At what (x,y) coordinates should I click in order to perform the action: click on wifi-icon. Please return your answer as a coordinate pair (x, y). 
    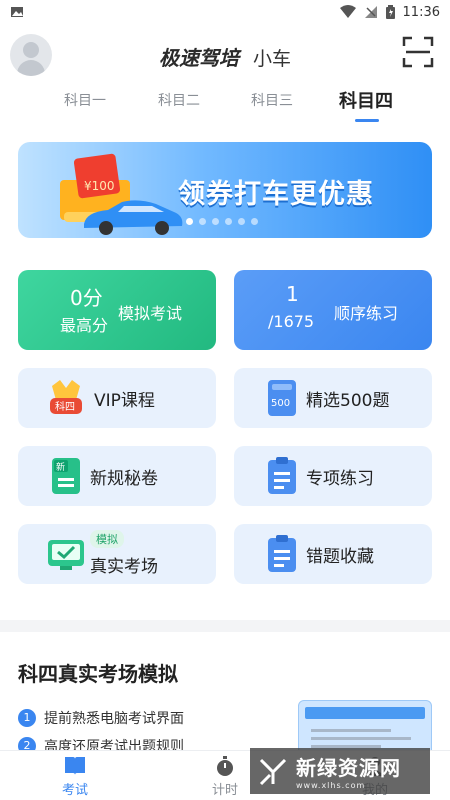
    Looking at the image, I should click on (347, 11).